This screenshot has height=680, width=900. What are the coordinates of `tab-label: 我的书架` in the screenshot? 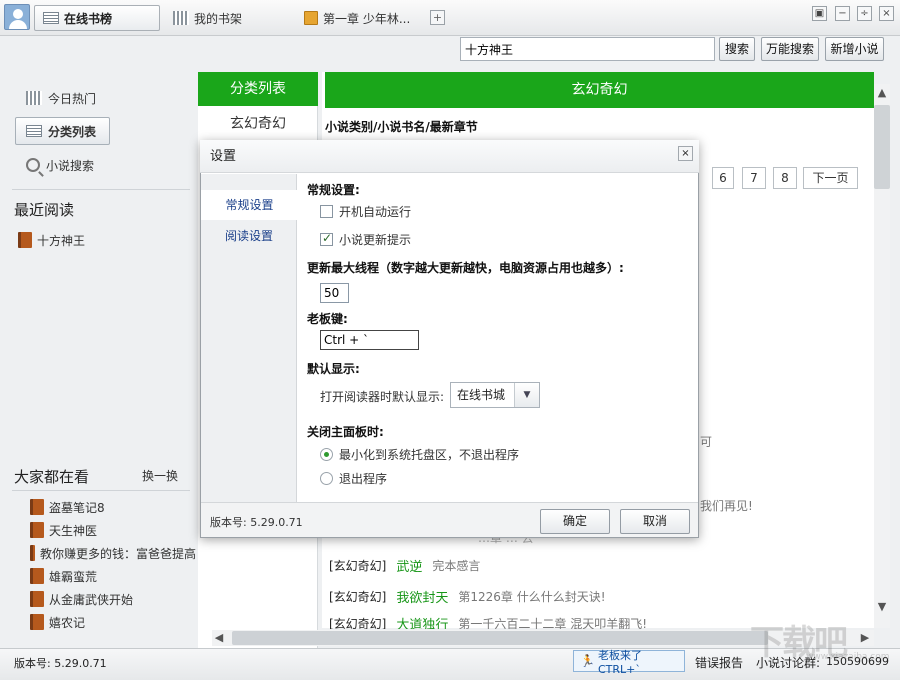 It's located at (218, 18).